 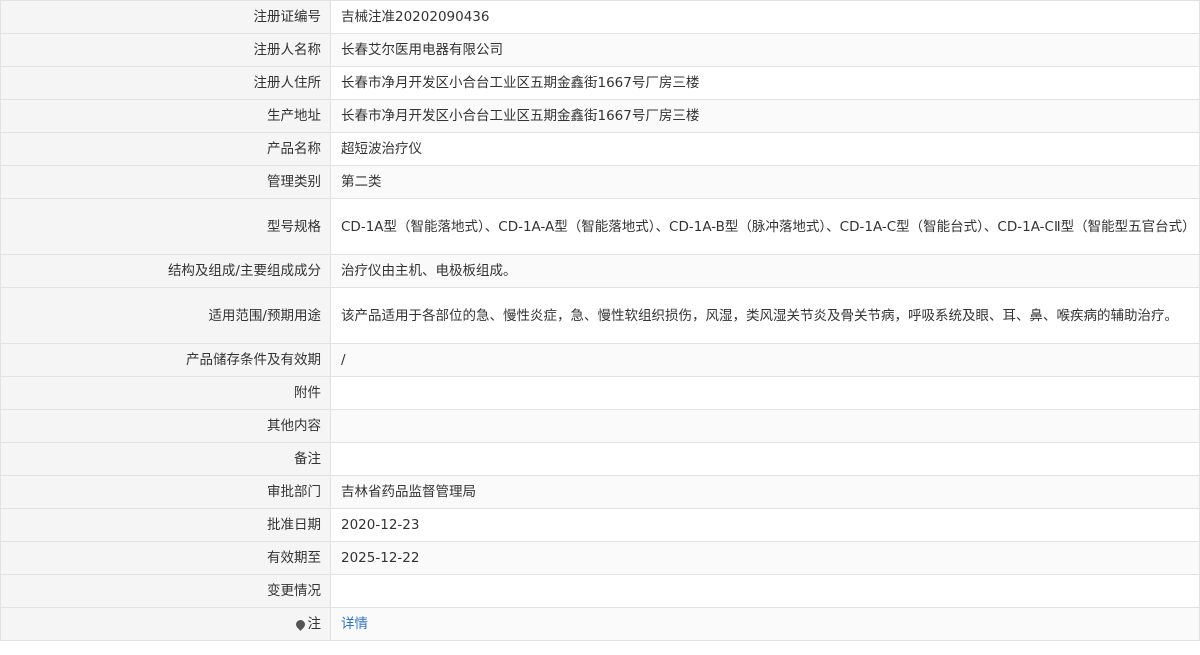 What do you see at coordinates (165, 116) in the screenshot?
I see `row-label: 生产地址` at bounding box center [165, 116].